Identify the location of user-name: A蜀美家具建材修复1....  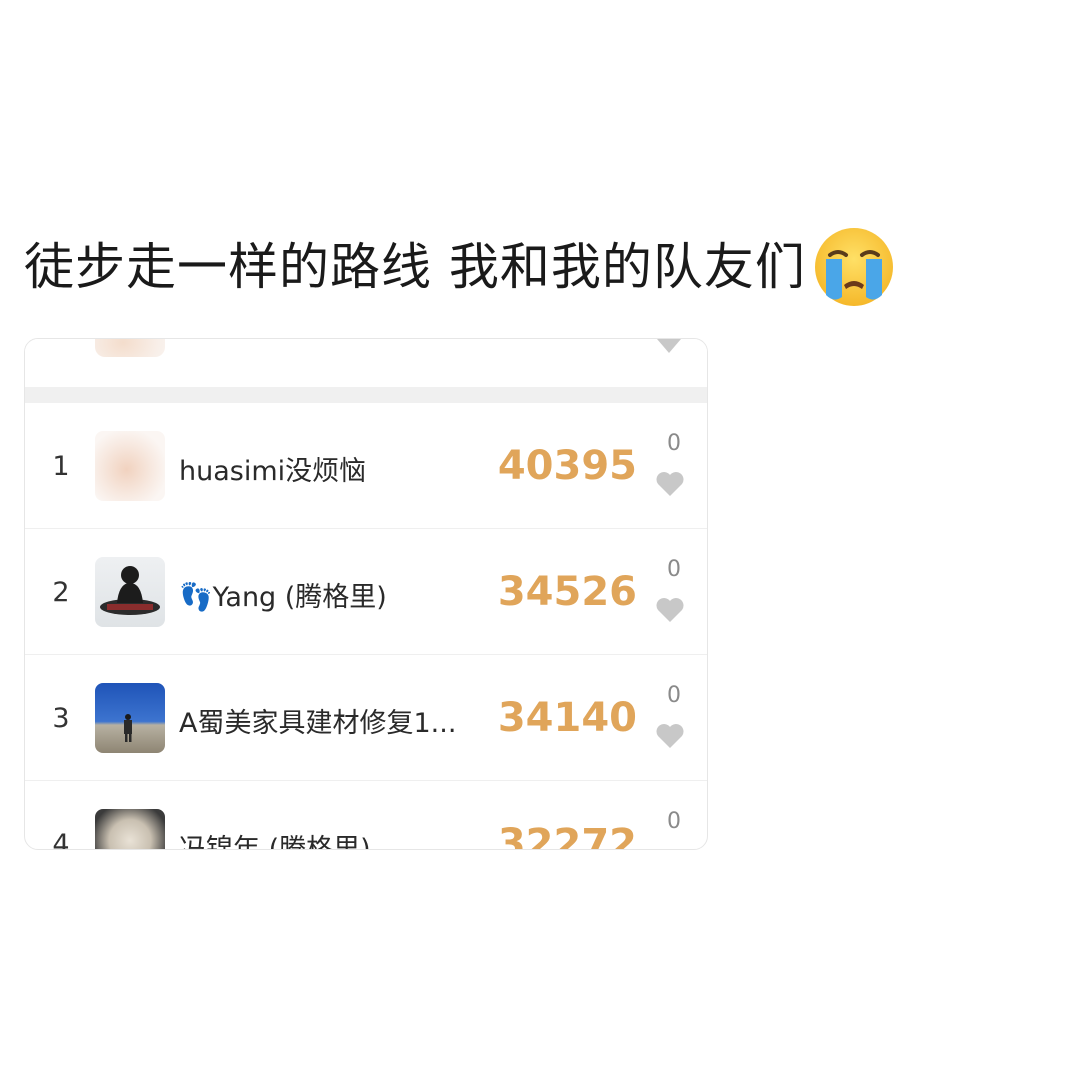
(317, 720).